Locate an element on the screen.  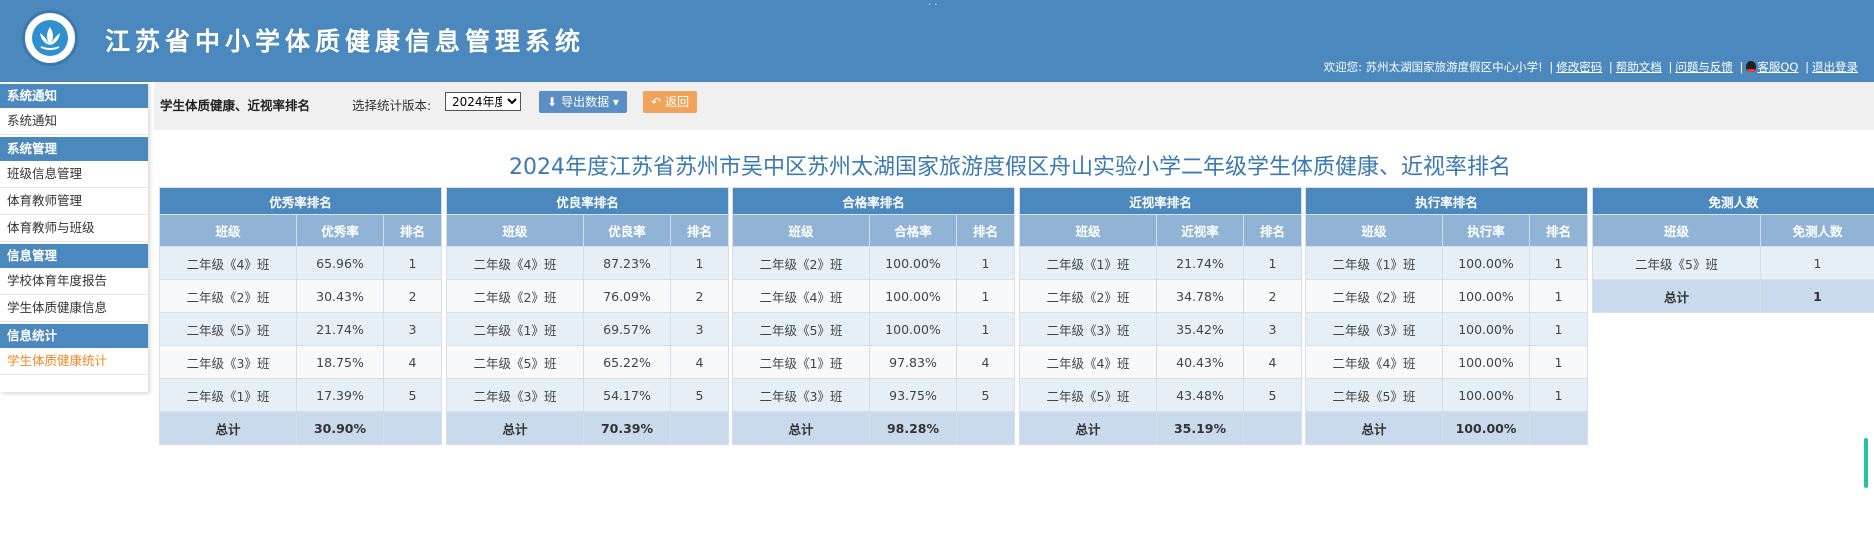
export-label: 导出数据 is located at coordinates (585, 102).